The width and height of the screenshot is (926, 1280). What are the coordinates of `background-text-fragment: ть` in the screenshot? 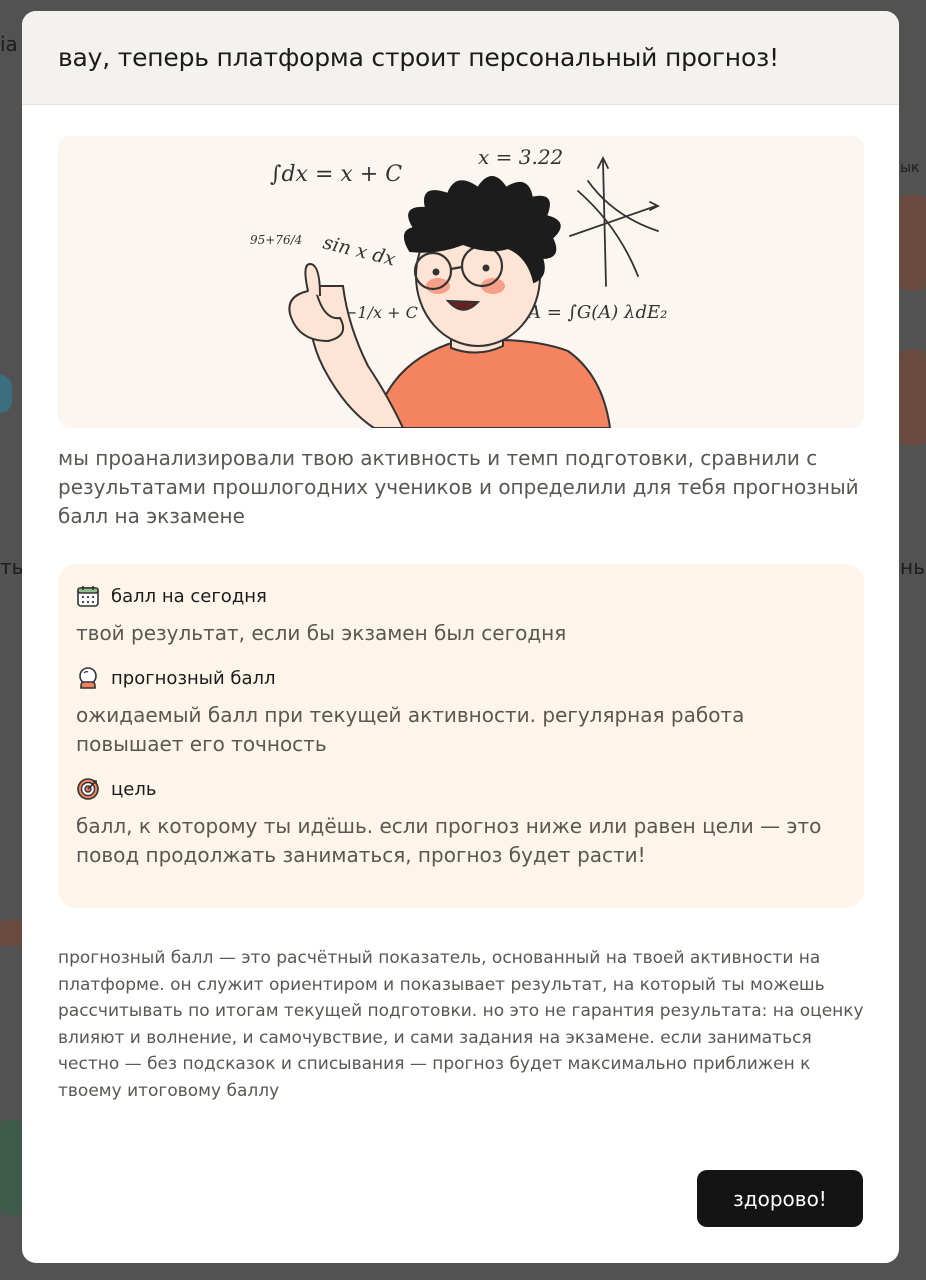 It's located at (12, 567).